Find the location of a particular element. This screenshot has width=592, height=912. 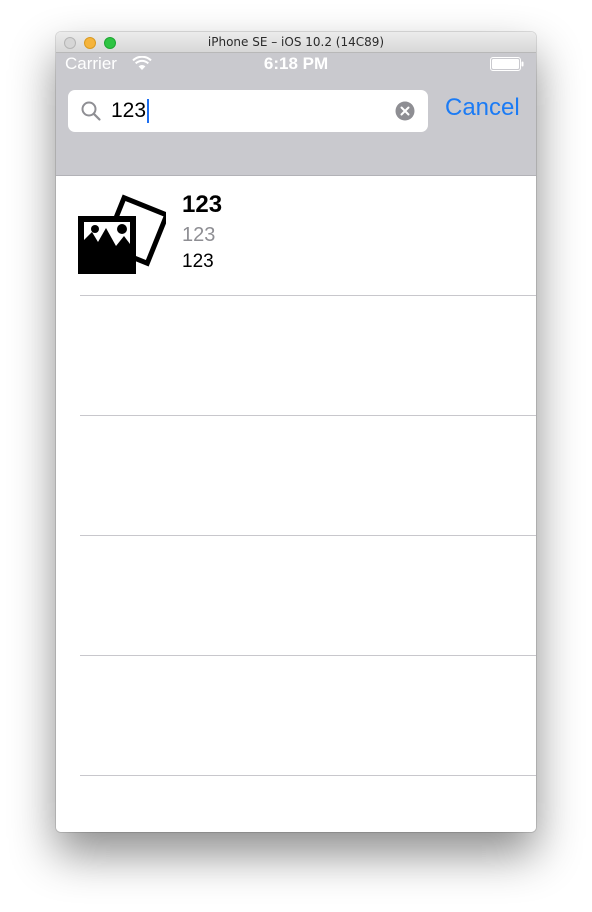

search-header: Carrier 6:18 PM 123 Cancel is located at coordinates (296, 114).